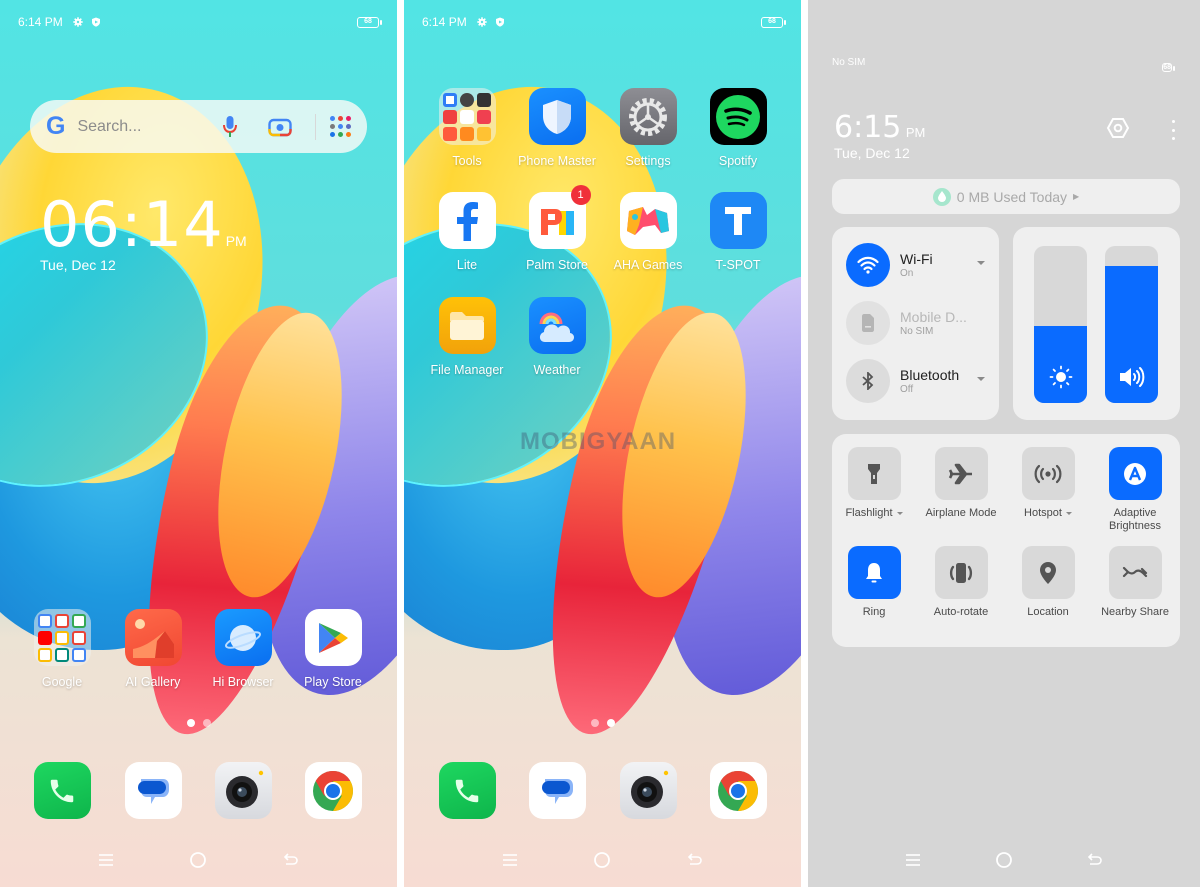 The height and width of the screenshot is (887, 1200). I want to click on location-pin-icon, so click(1048, 572).